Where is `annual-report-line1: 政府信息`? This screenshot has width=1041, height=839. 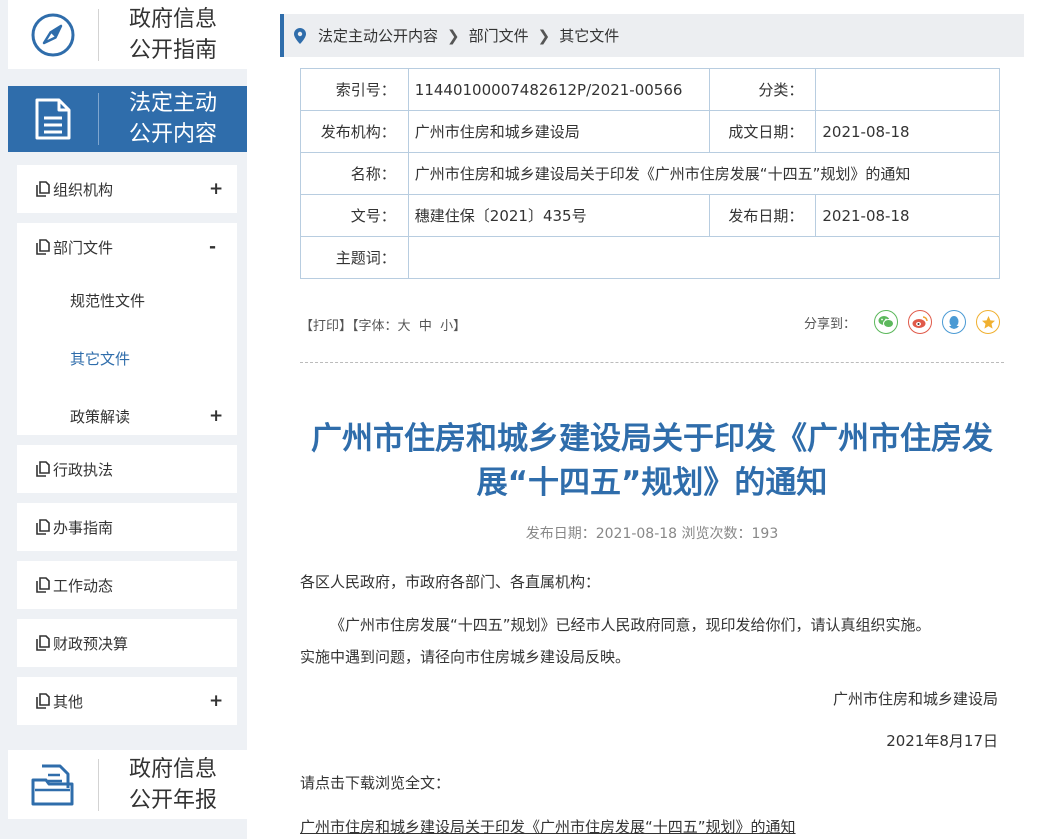
annual-report-line1: 政府信息 is located at coordinates (172, 769).